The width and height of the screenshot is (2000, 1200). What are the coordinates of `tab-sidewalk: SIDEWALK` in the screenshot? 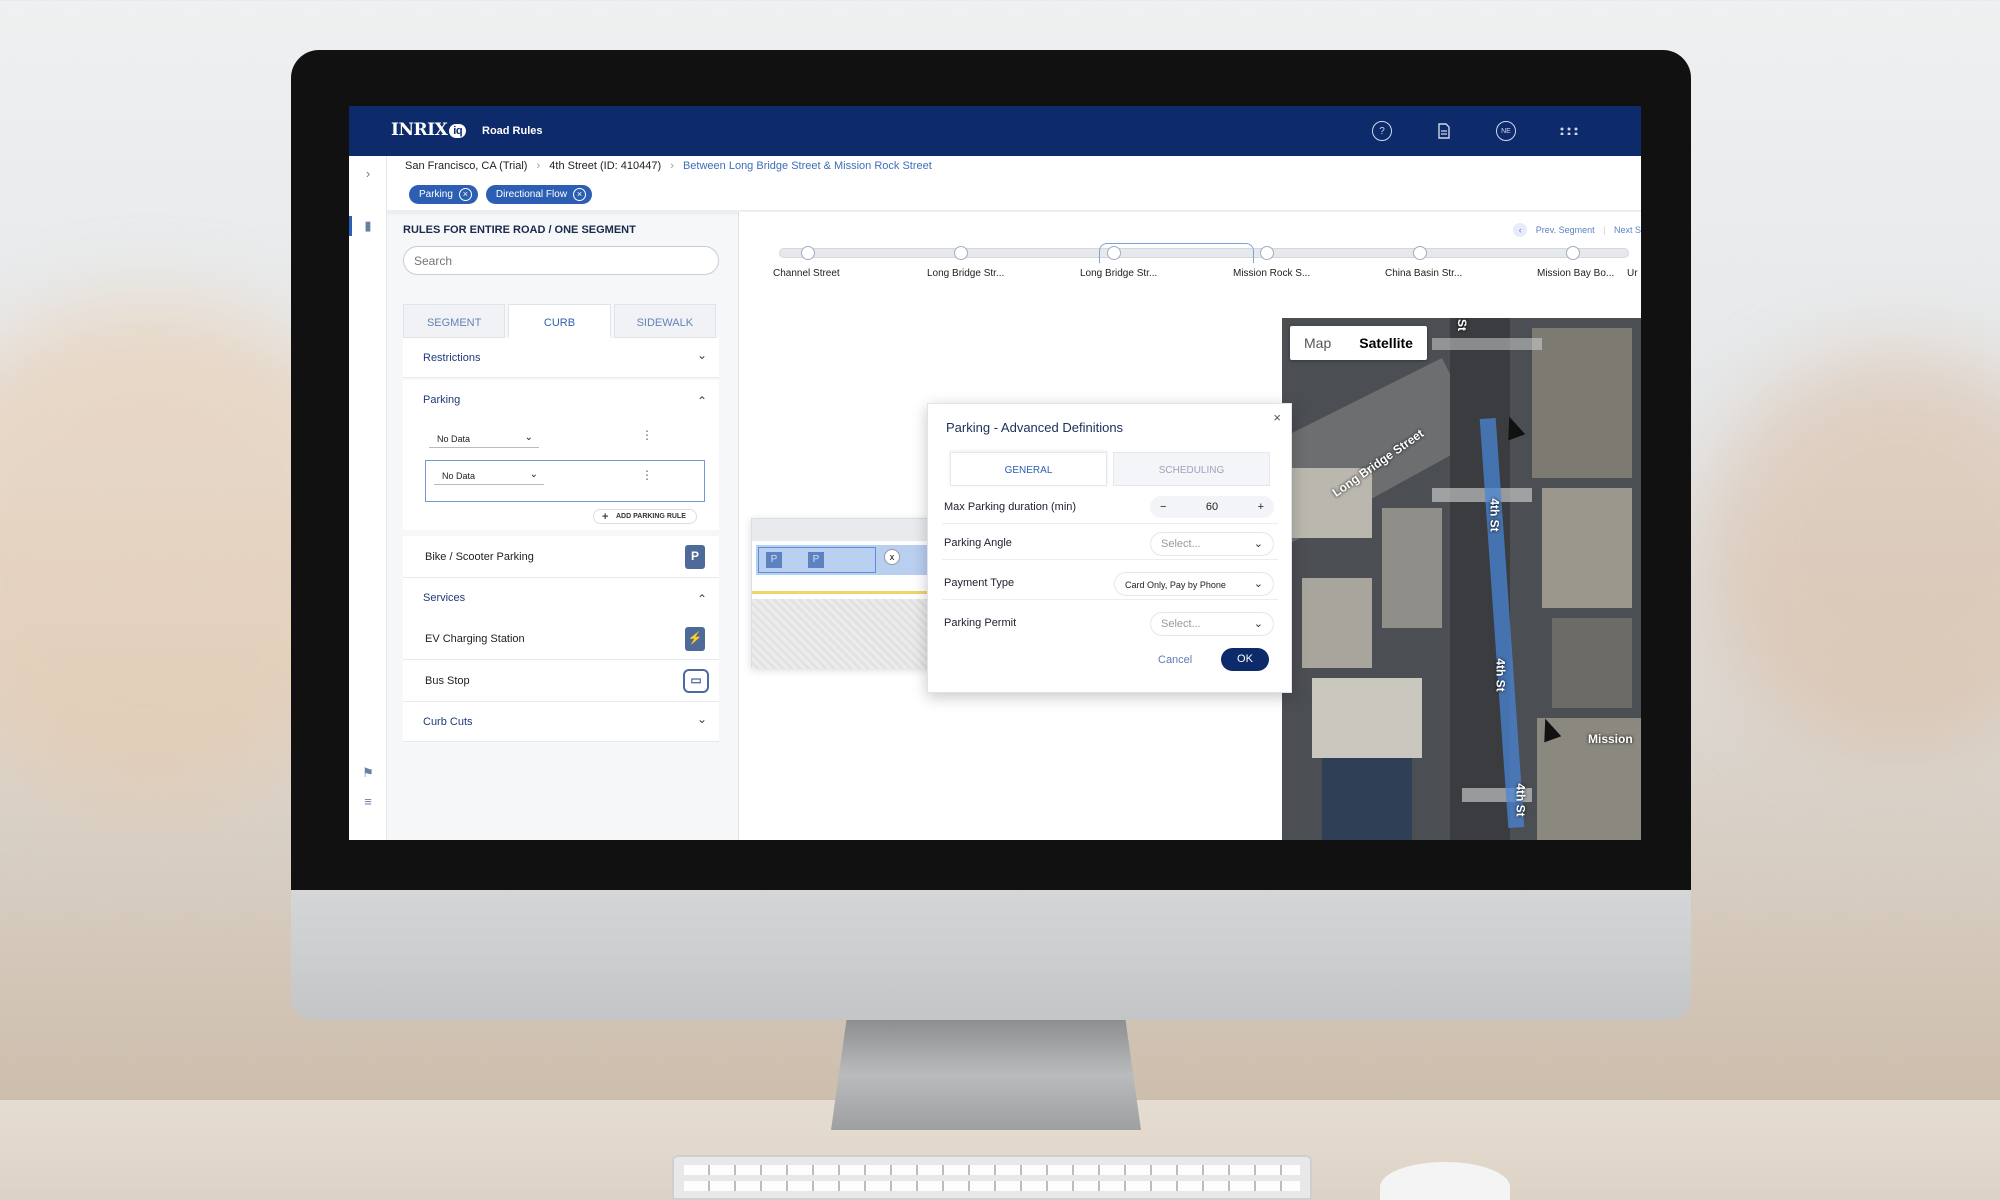 It's located at (664, 321).